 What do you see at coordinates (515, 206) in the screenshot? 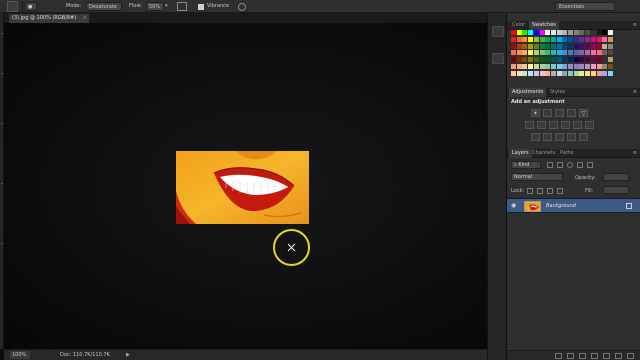
I see `eye-icon: ◉` at bounding box center [515, 206].